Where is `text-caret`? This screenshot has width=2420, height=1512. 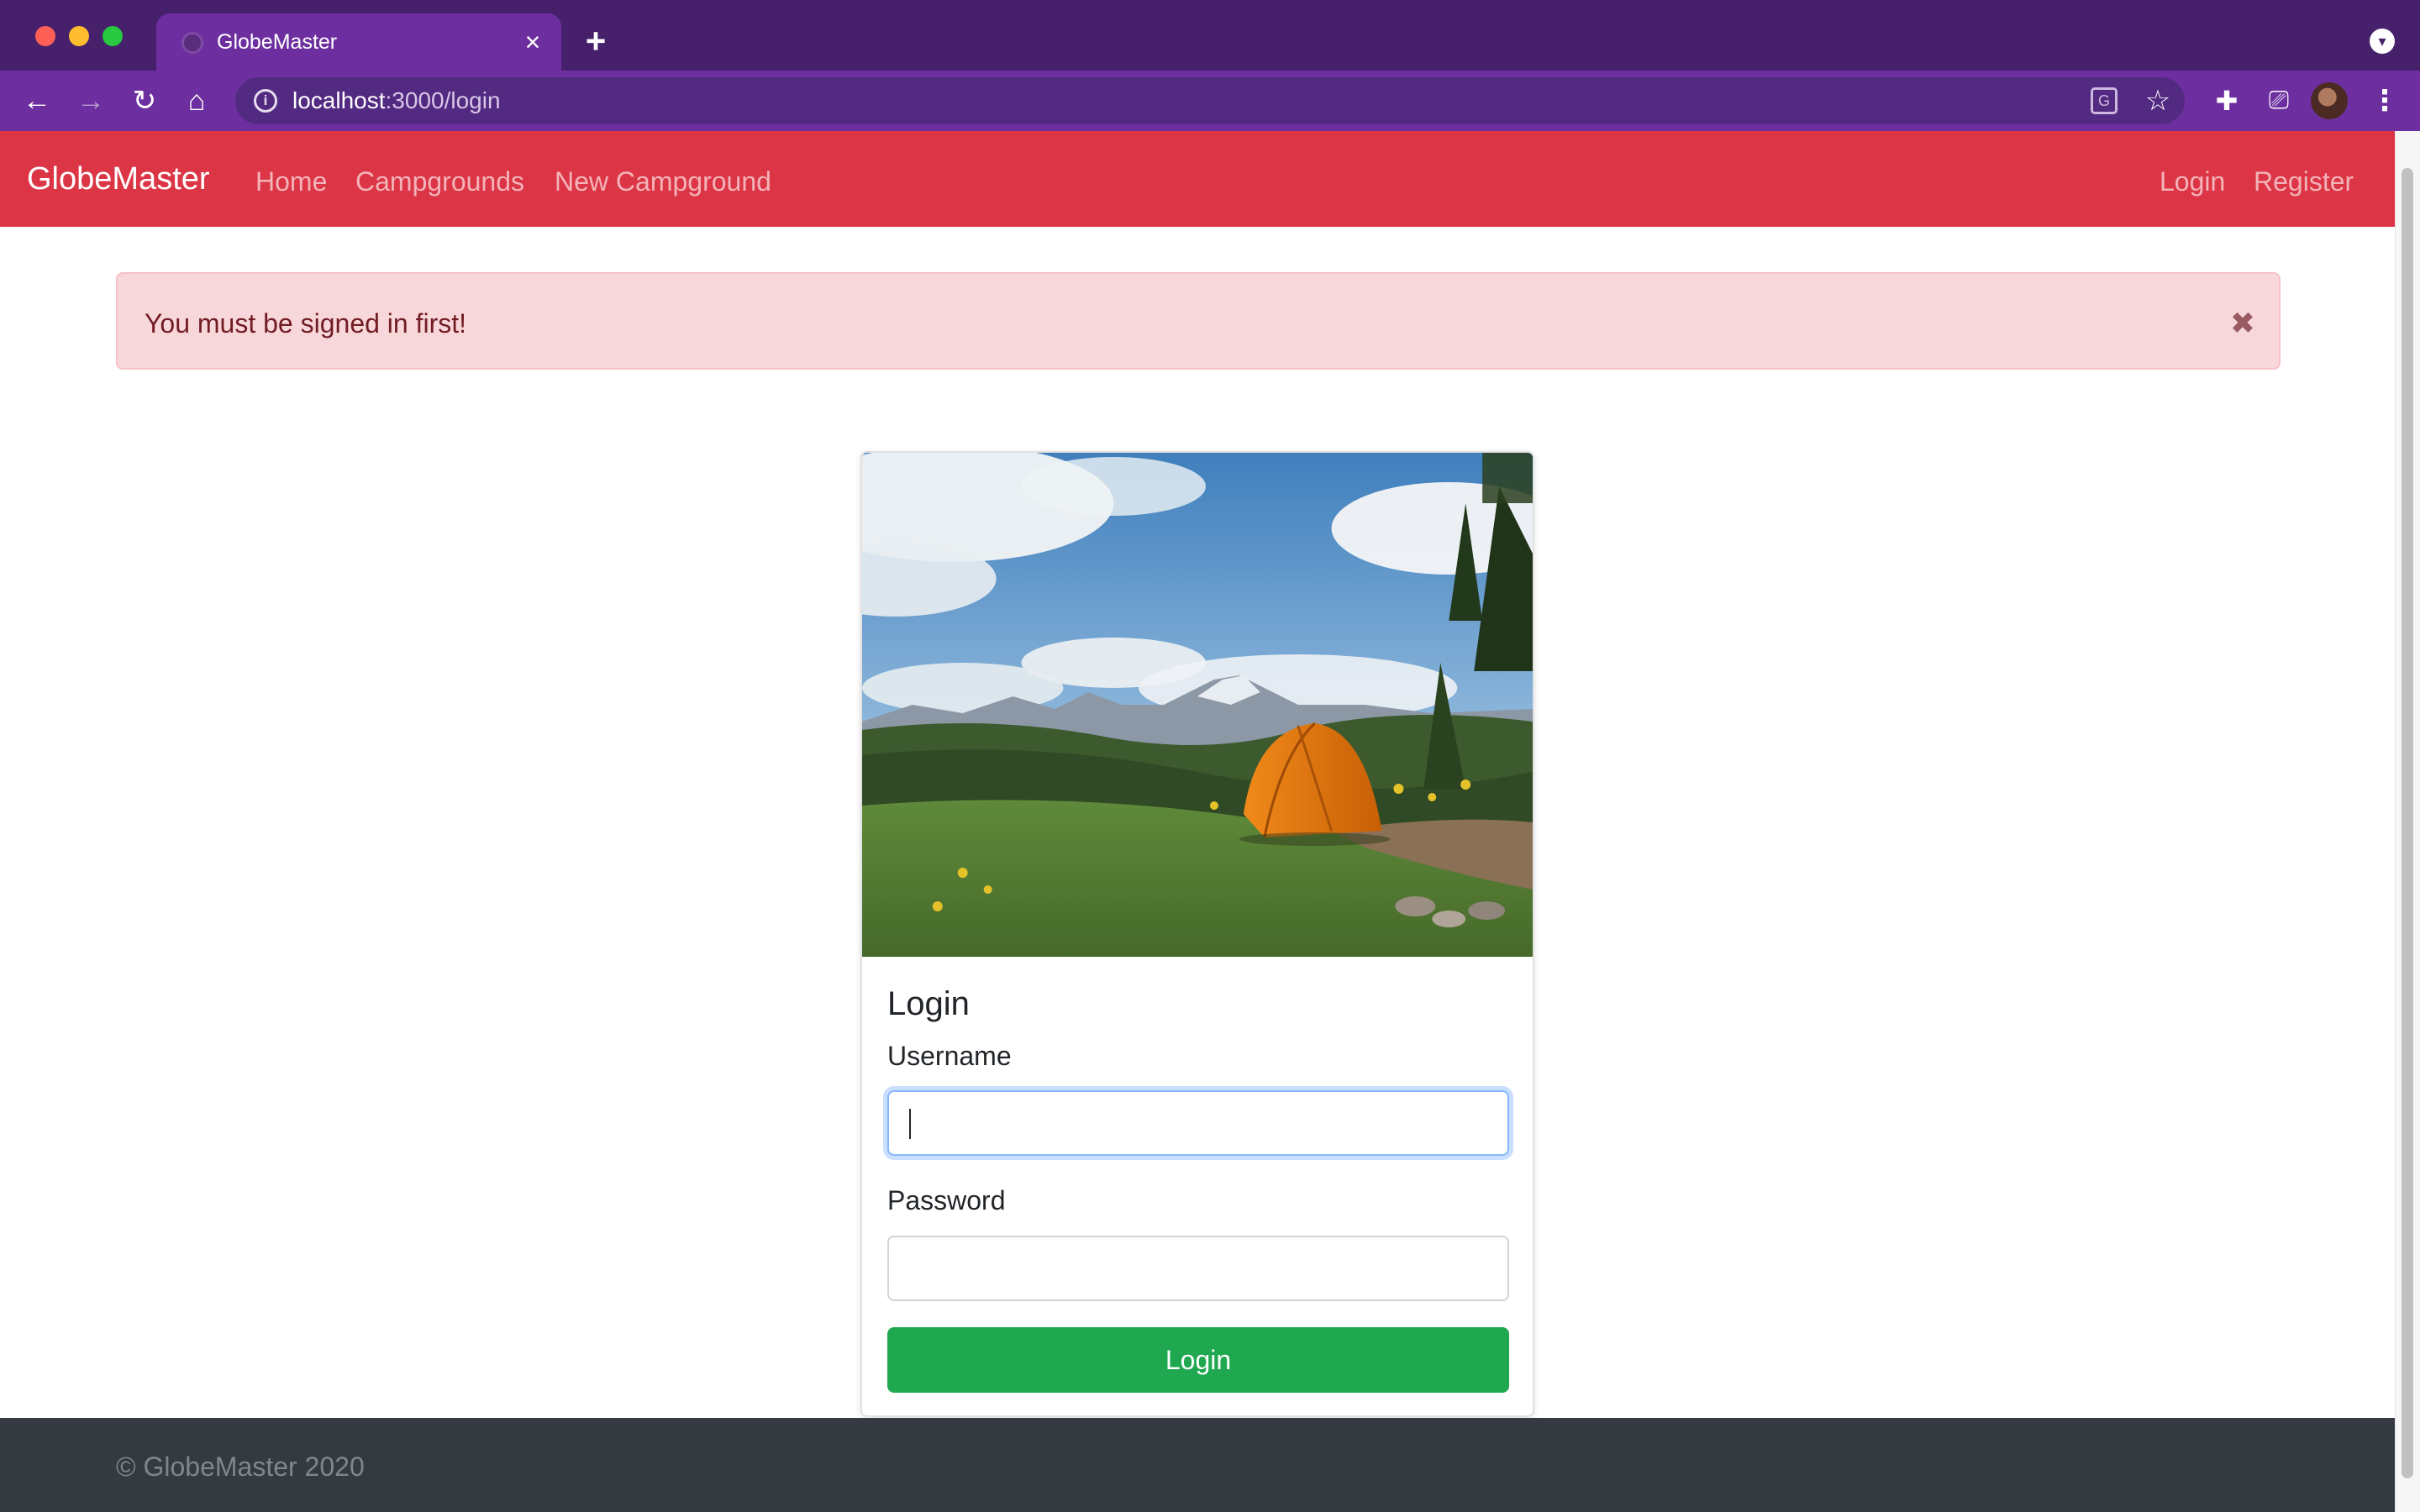 text-caret is located at coordinates (910, 1124).